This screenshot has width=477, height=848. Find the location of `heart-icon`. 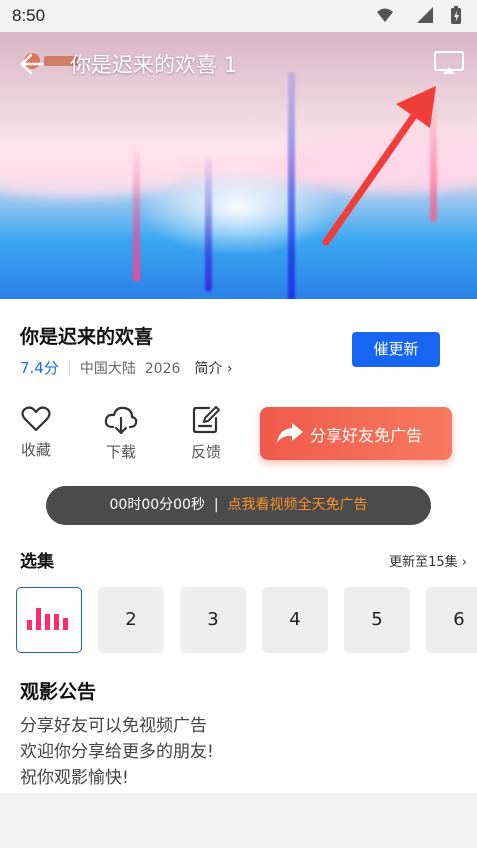

heart-icon is located at coordinates (36, 419).